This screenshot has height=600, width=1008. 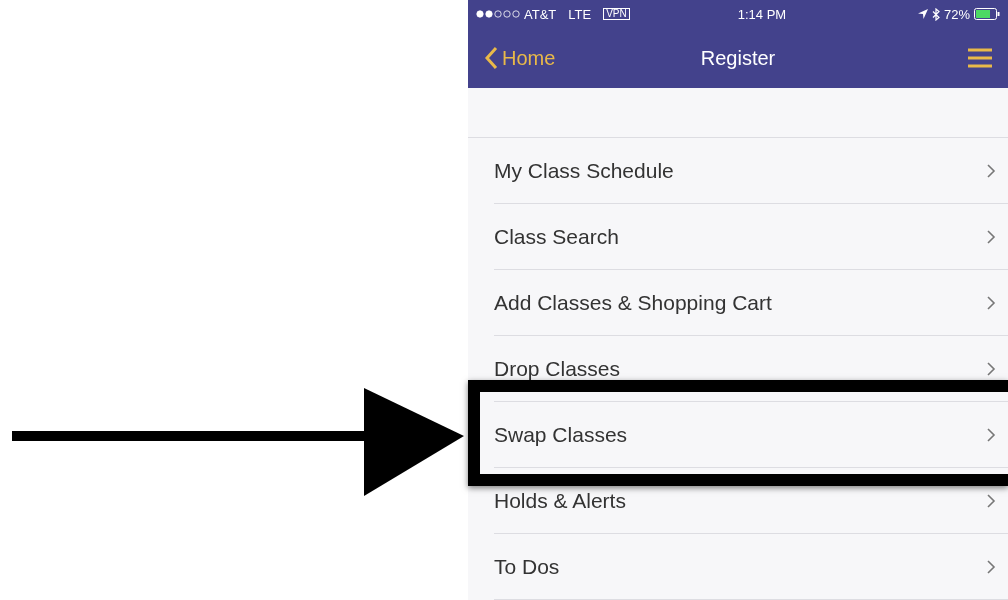 I want to click on menu-item: My Class Schedule, so click(x=751, y=171).